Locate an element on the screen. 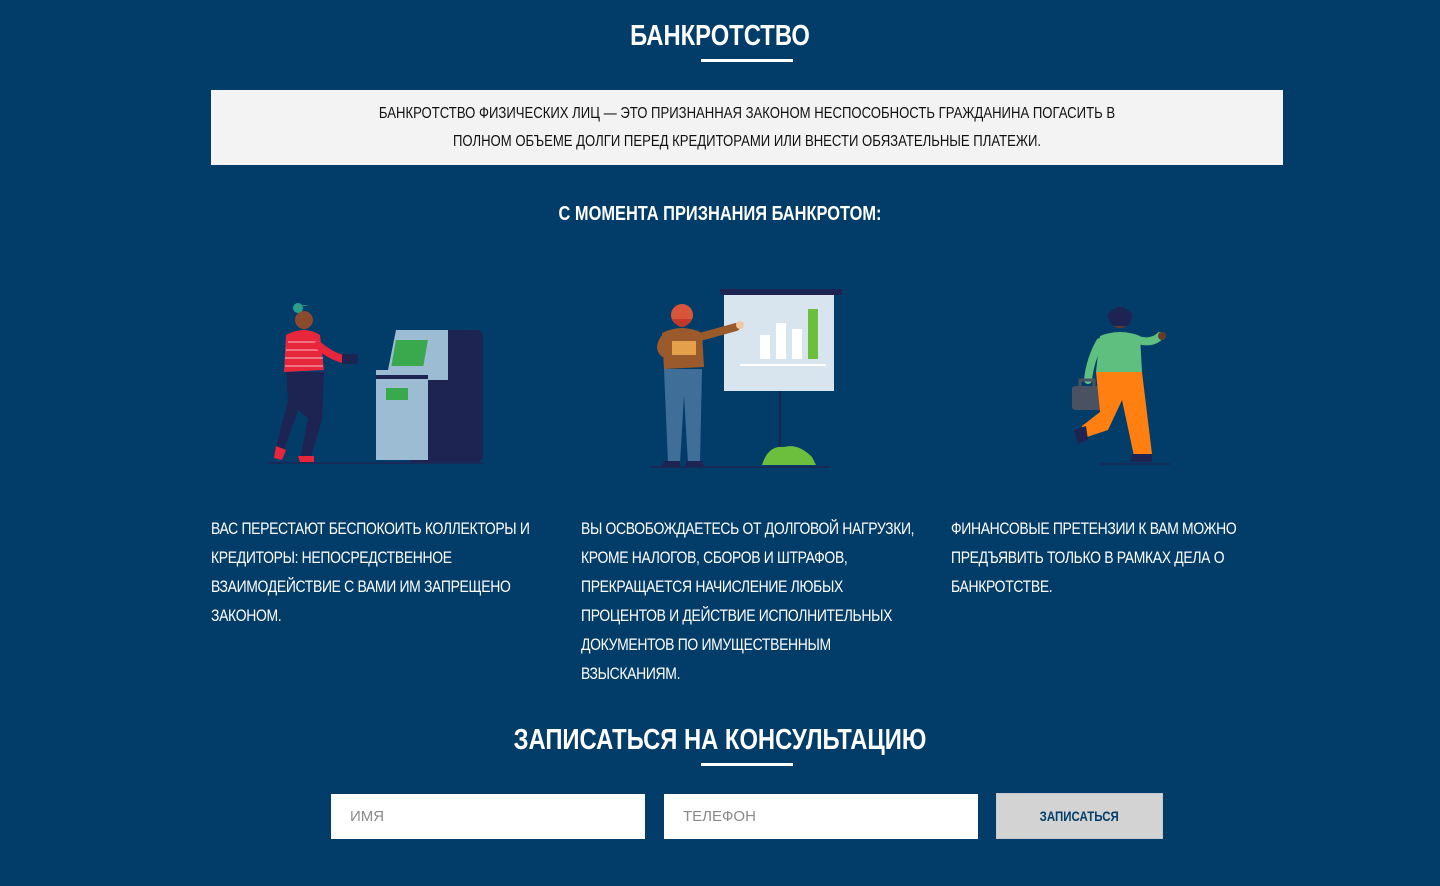  woman-briefcase-illustration is located at coordinates (1121, 386).